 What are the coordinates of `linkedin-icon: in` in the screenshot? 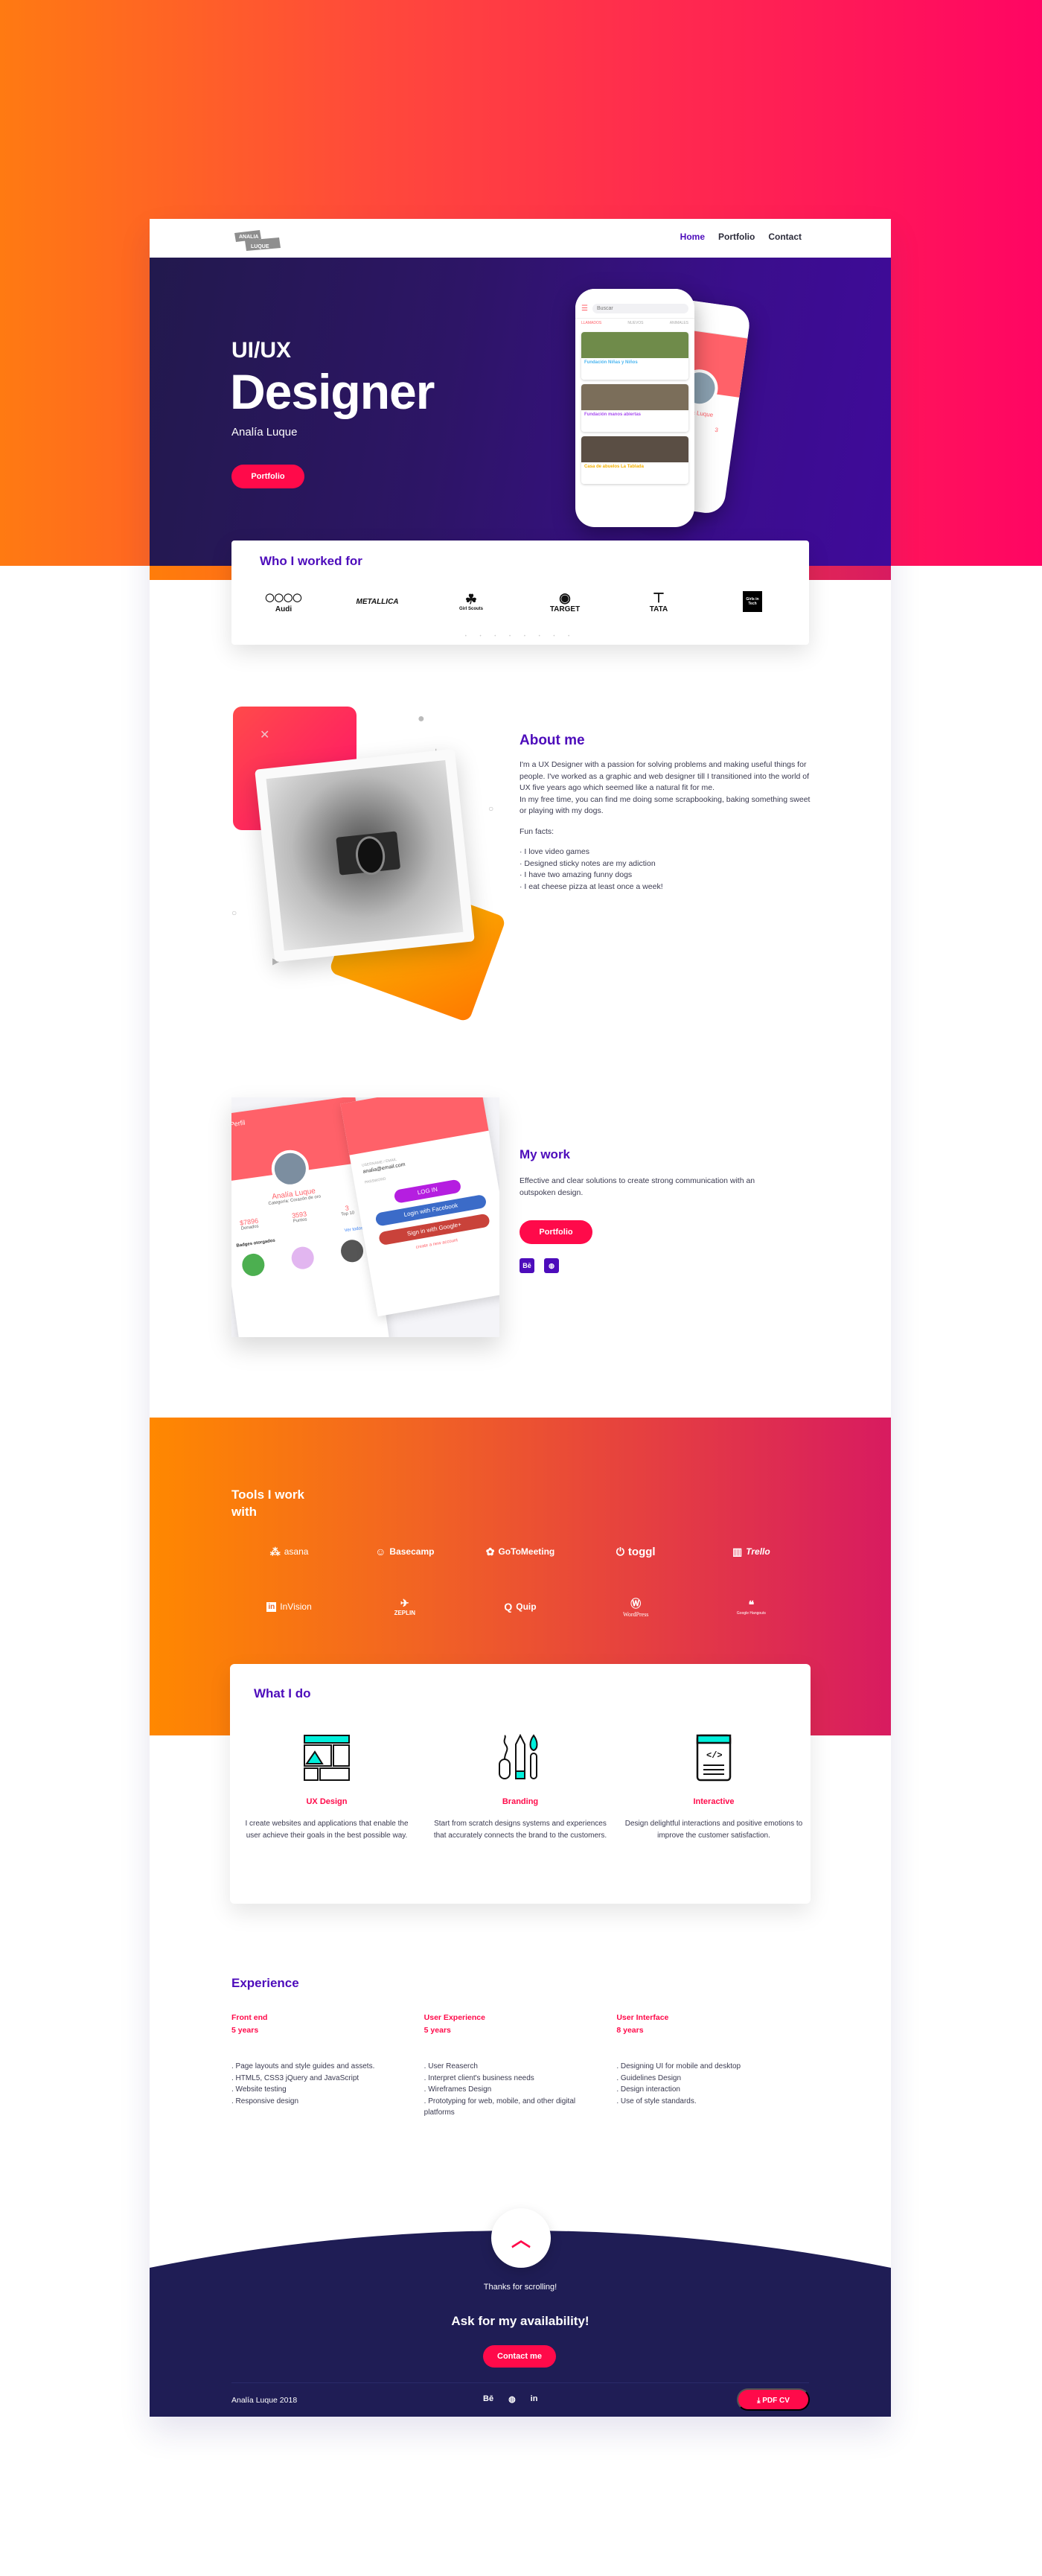 It's located at (534, 2399).